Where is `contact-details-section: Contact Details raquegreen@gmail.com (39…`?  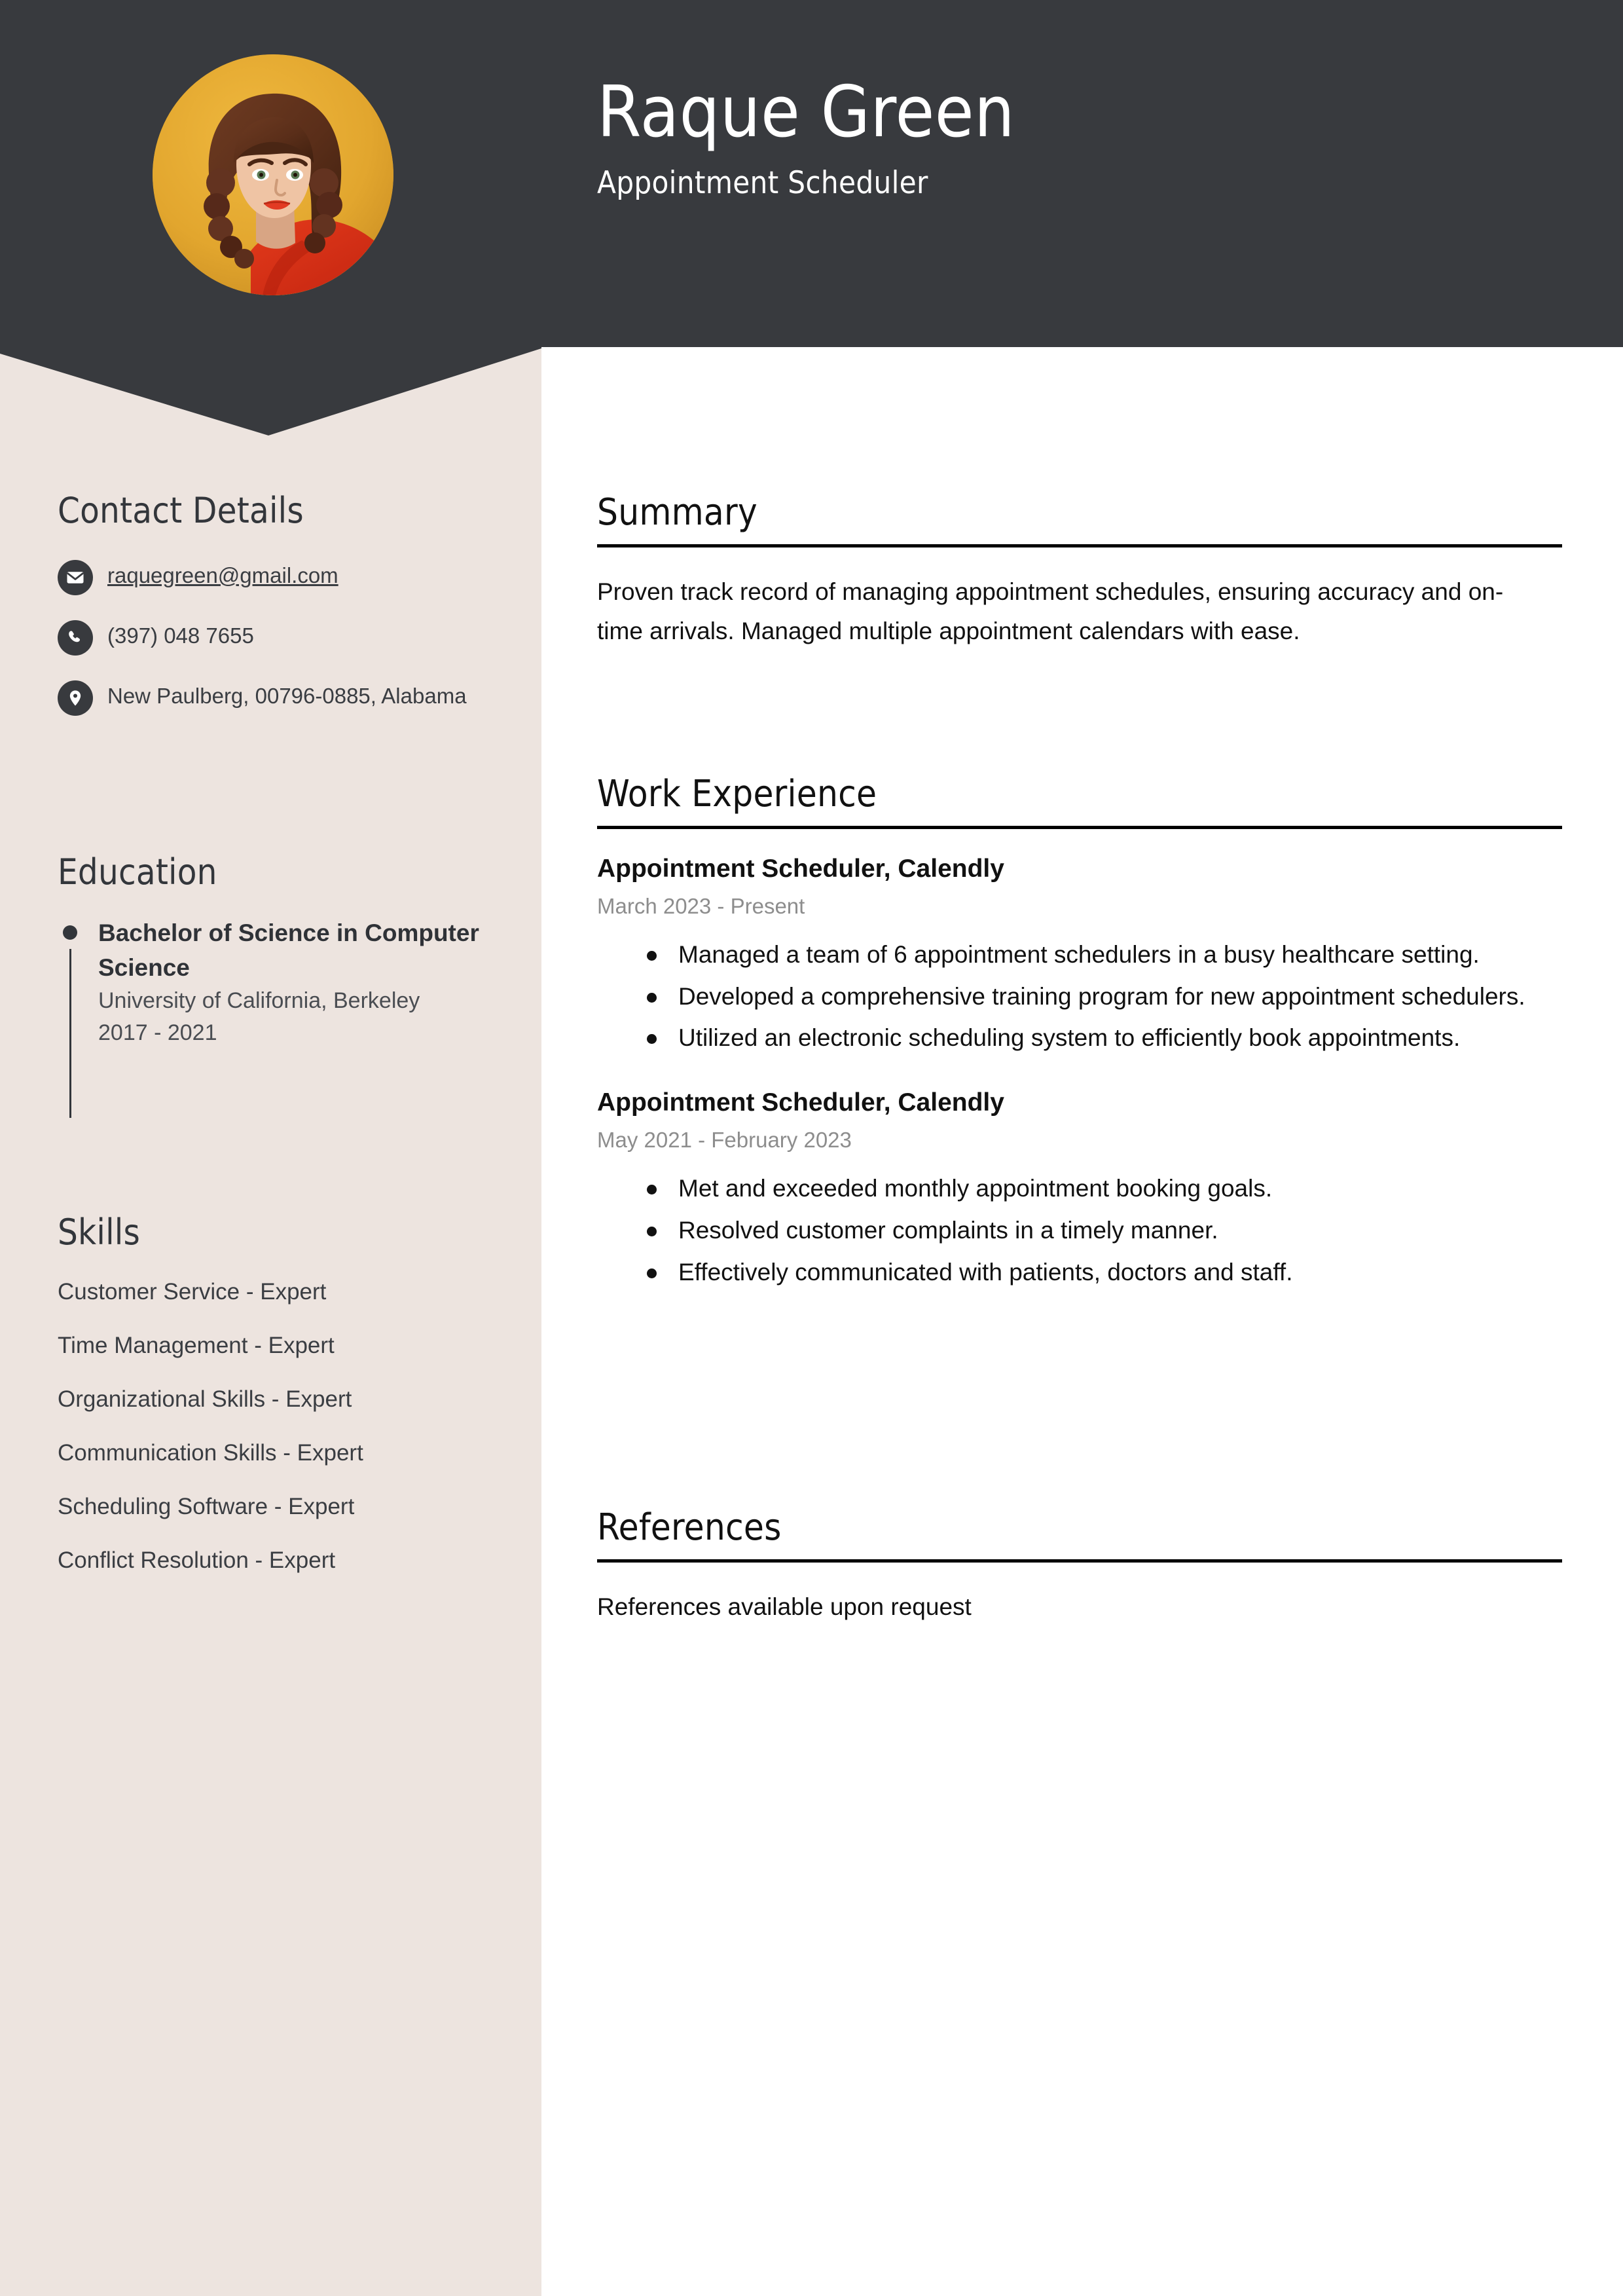 contact-details-section: Contact Details raquegreen@gmail.com (39… is located at coordinates (287, 614).